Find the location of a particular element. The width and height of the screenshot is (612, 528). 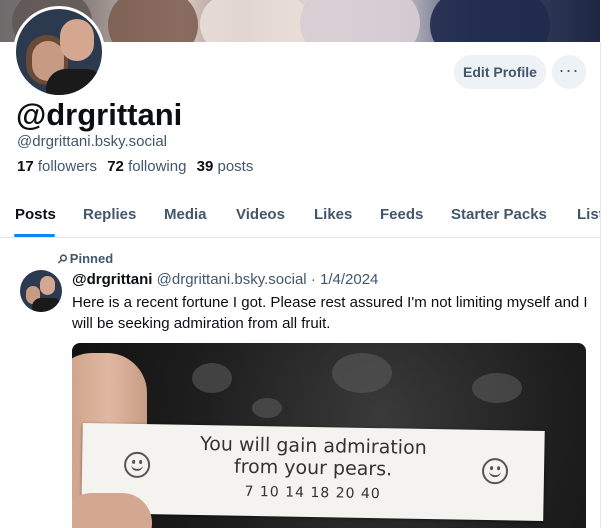

content-border is located at coordinates (600, 285).